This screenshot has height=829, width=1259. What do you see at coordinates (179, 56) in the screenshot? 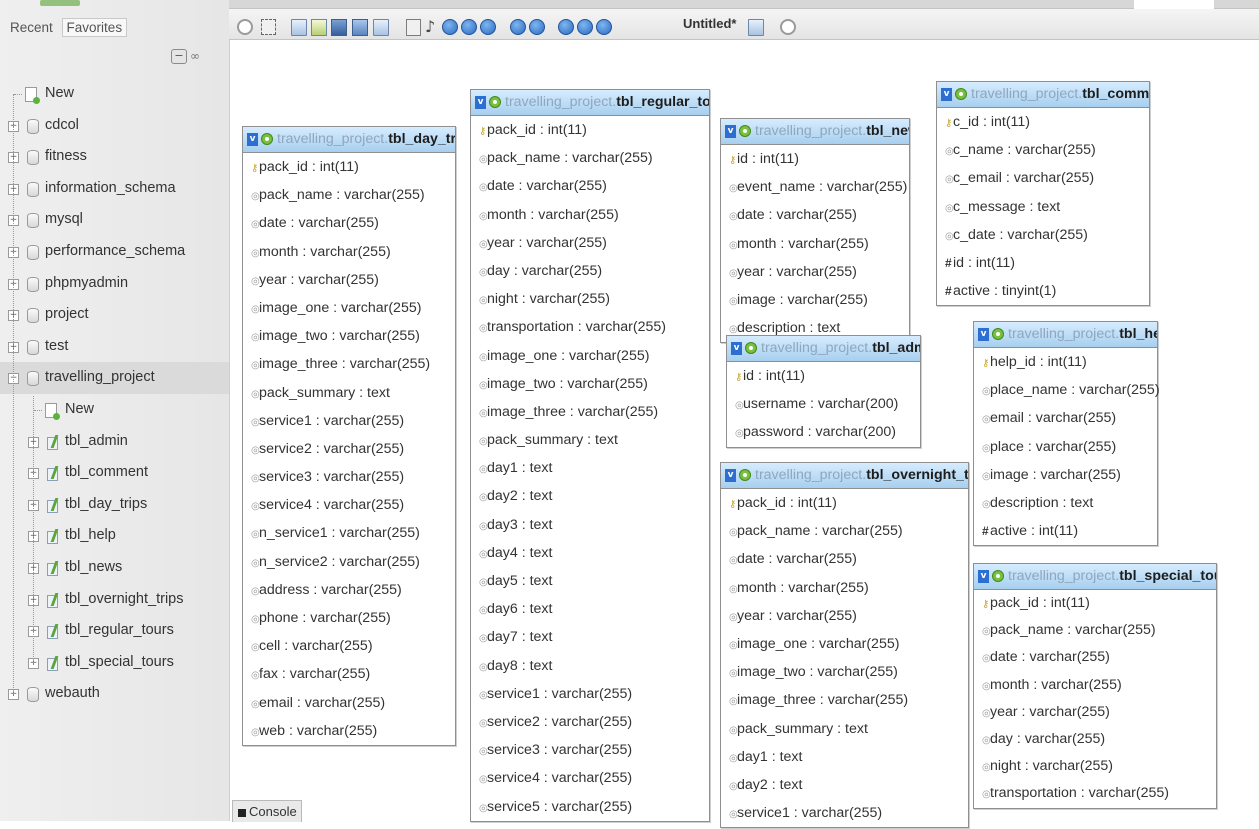
I see `collapse-all-button: −` at bounding box center [179, 56].